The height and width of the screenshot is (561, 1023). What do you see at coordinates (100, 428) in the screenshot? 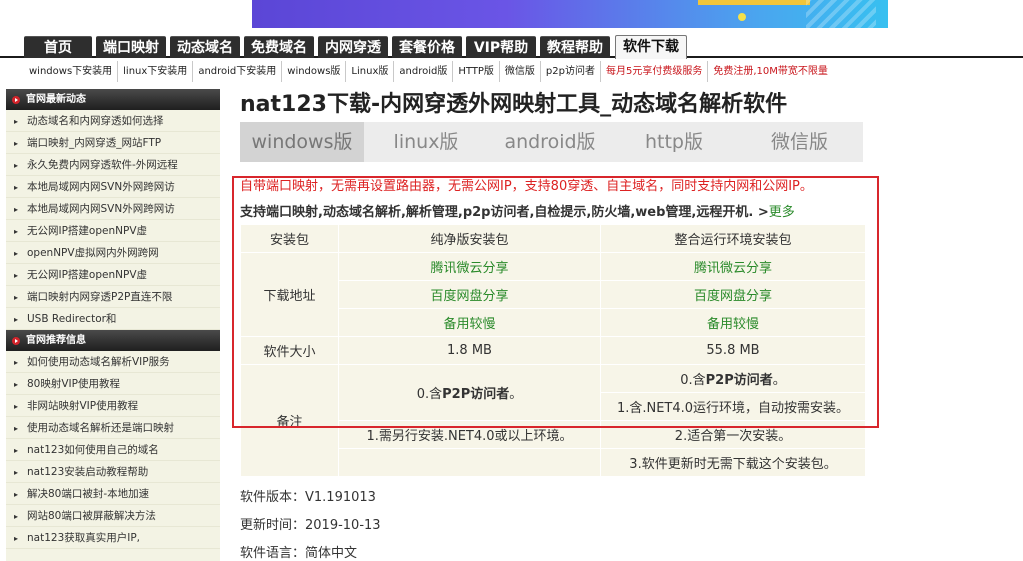
I see `sidebar-item-label: 使用动态域名解析还是端口映射` at bounding box center [100, 428].